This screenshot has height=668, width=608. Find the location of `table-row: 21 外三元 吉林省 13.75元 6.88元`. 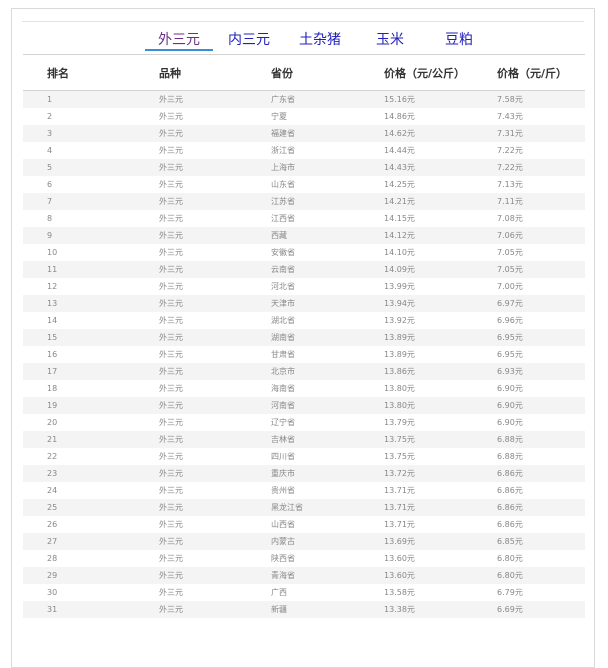

table-row: 21 外三元 吉林省 13.75元 6.88元 is located at coordinates (304, 439).